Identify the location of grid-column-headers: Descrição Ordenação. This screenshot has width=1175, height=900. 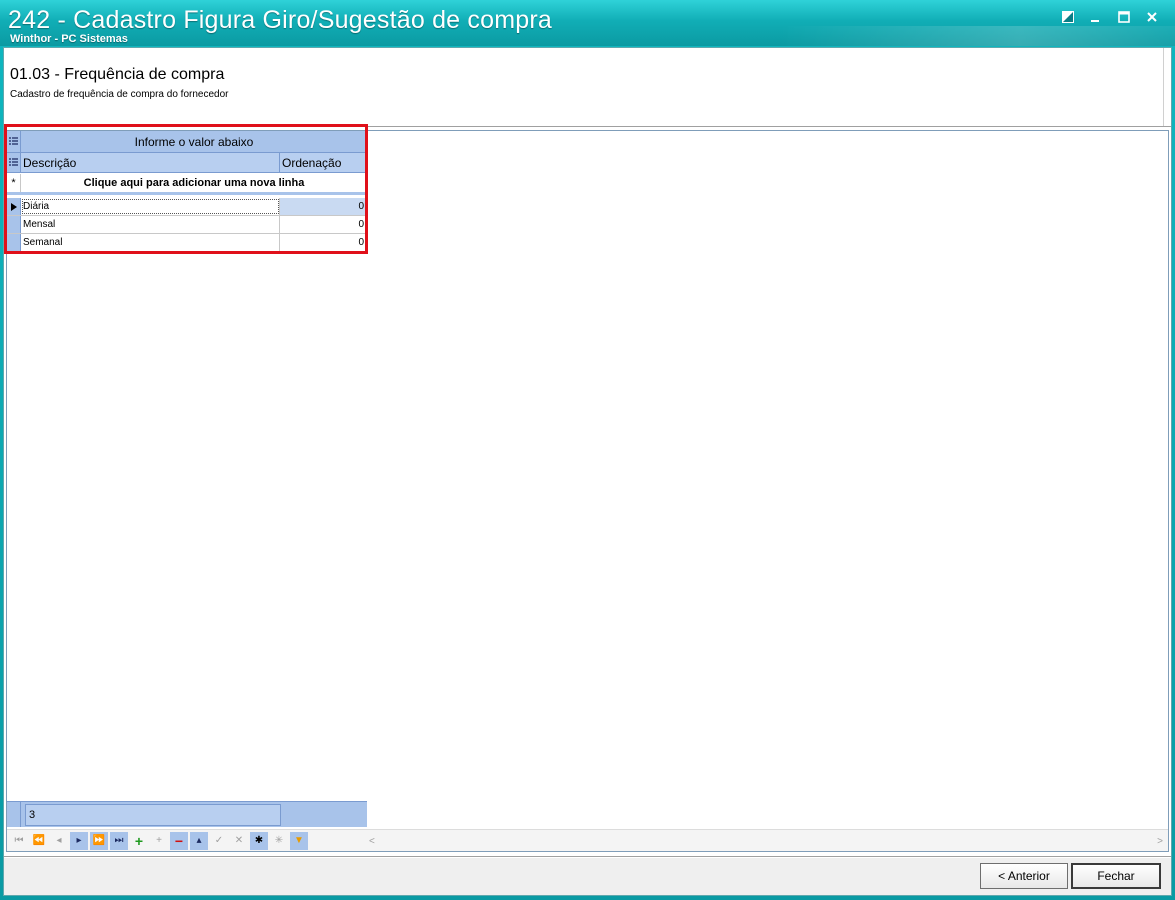
(187, 163).